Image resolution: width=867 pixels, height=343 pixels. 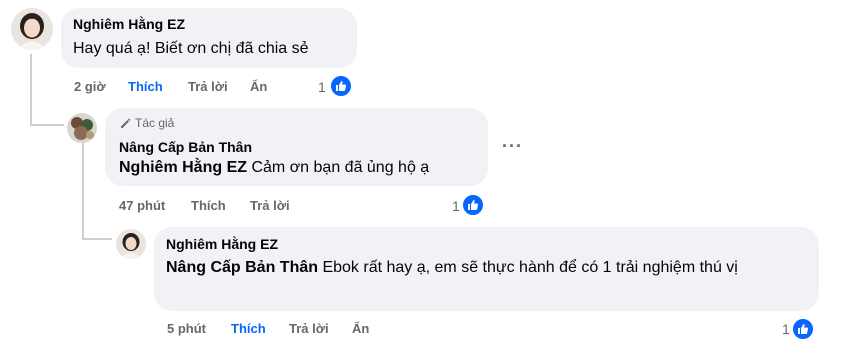 What do you see at coordinates (191, 48) in the screenshot?
I see `comment-text: Hay quá ạ! Biết ơn chị đã chia sẻ` at bounding box center [191, 48].